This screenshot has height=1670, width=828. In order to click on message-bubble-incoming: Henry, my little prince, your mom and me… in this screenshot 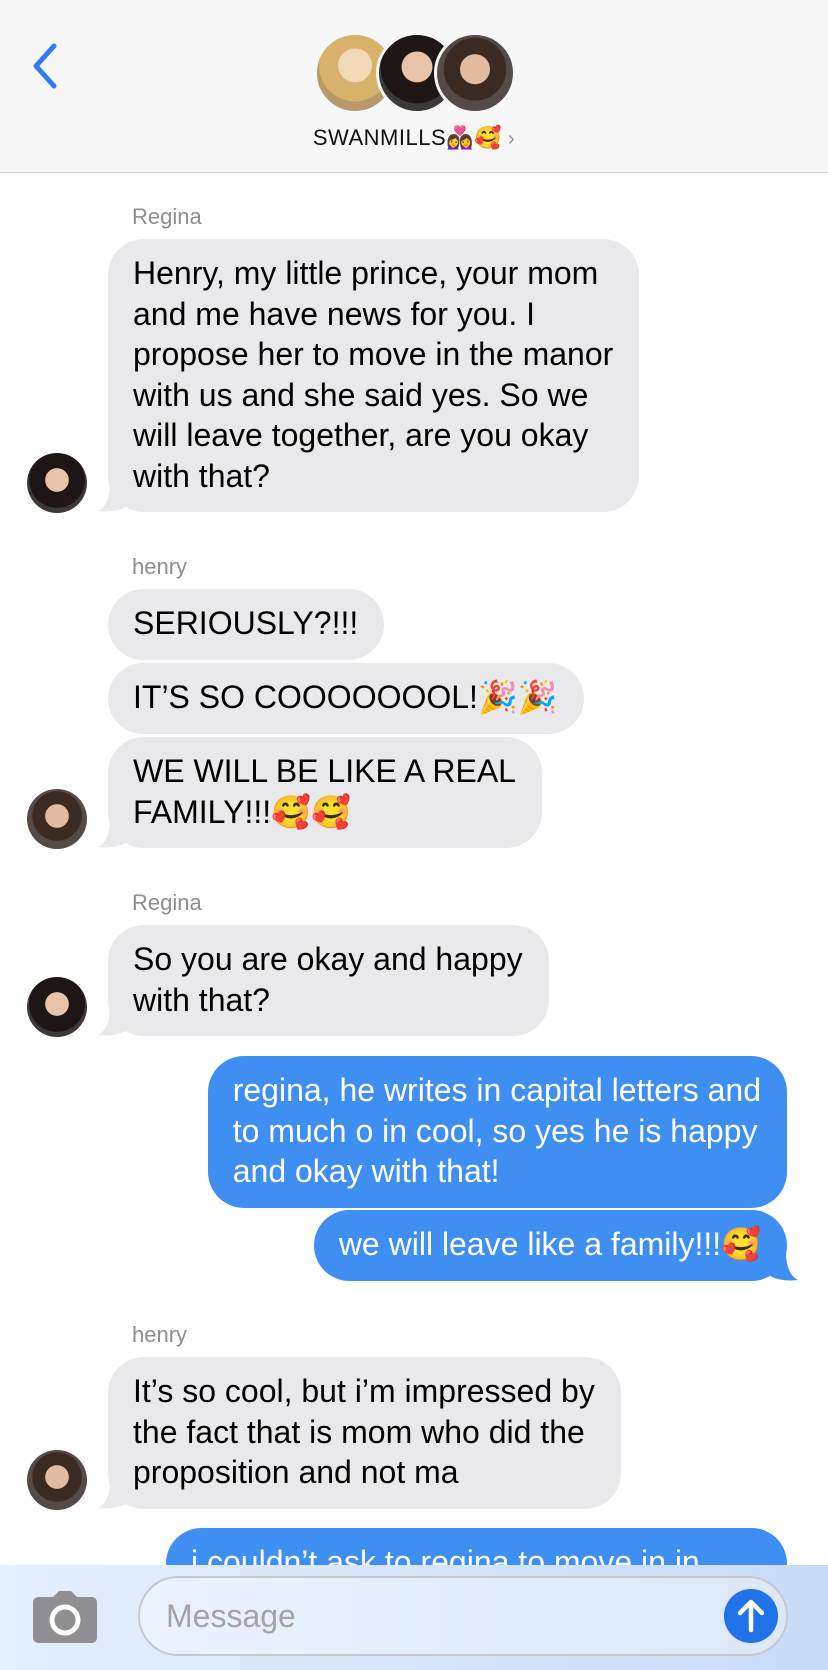, I will do `click(374, 375)`.